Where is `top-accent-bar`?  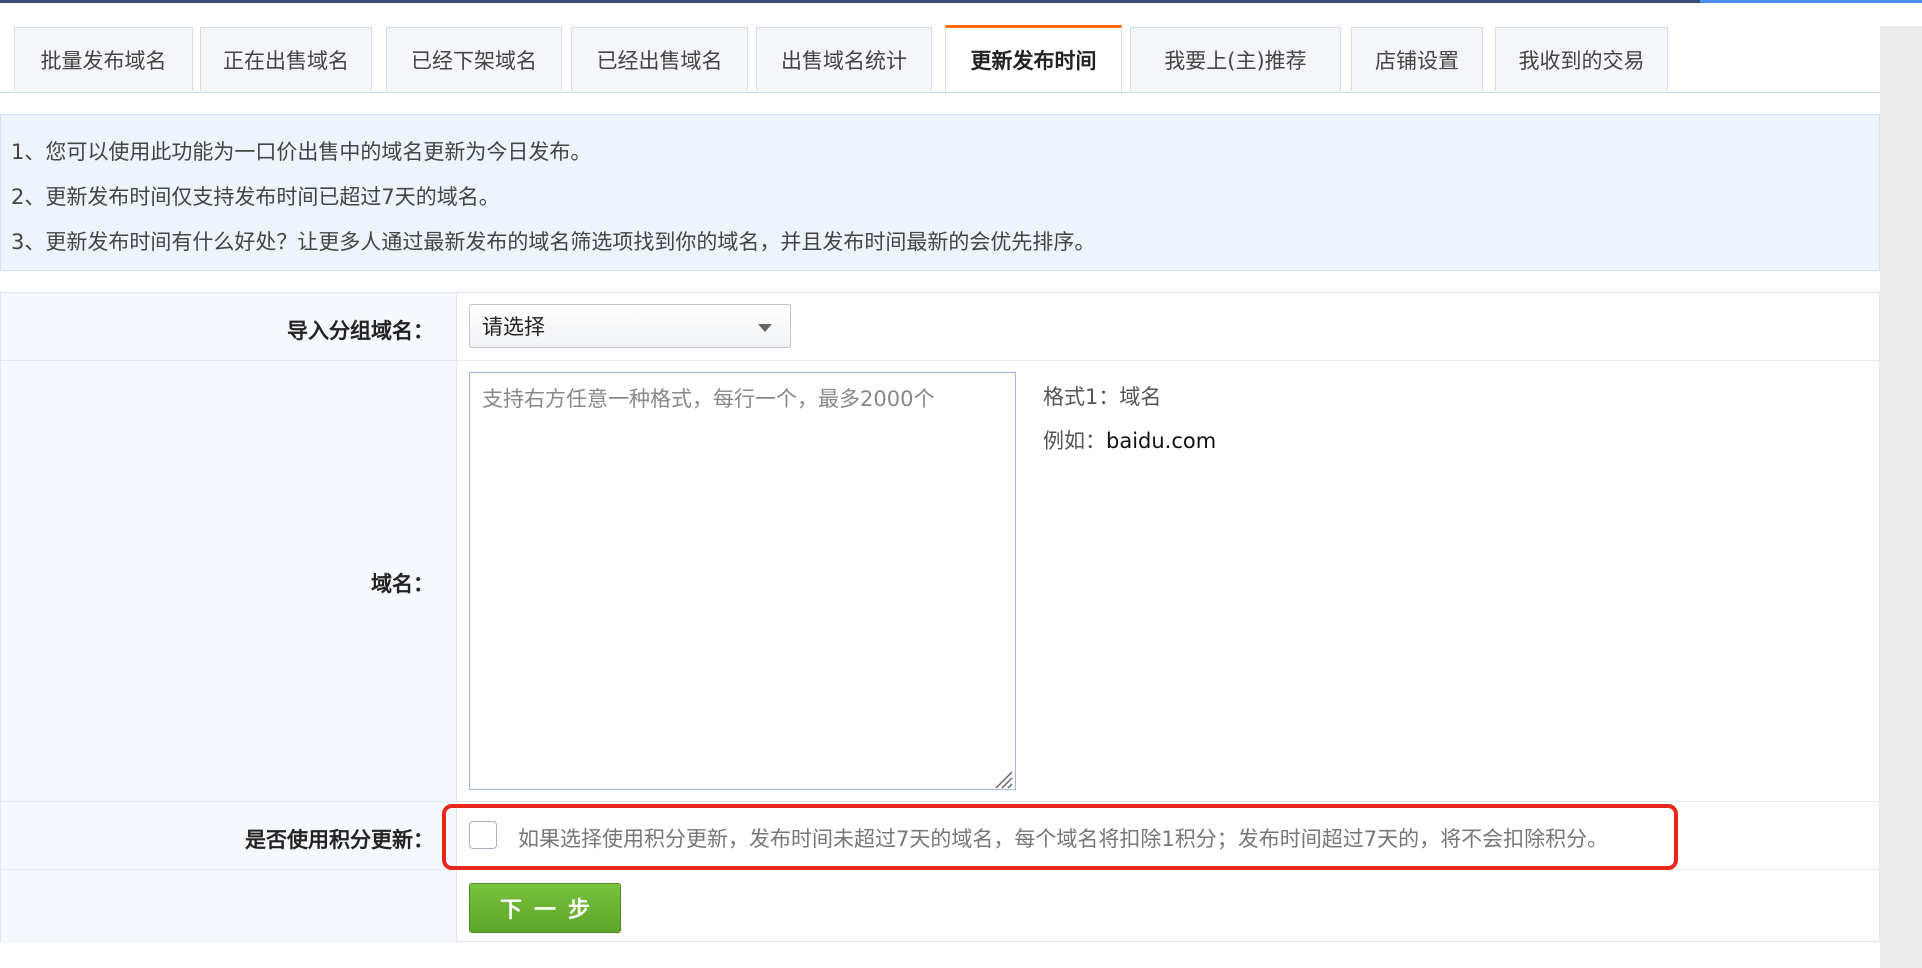 top-accent-bar is located at coordinates (850, 1).